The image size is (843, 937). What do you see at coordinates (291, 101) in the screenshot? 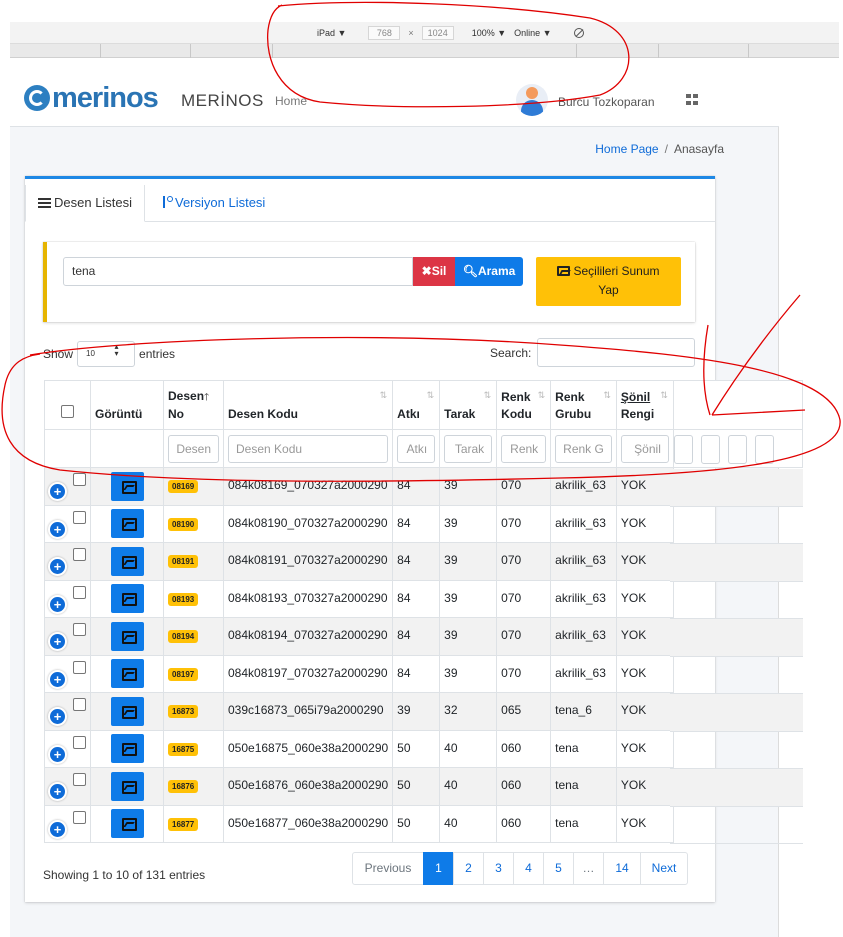
I see `nav-home-link: Home` at bounding box center [291, 101].